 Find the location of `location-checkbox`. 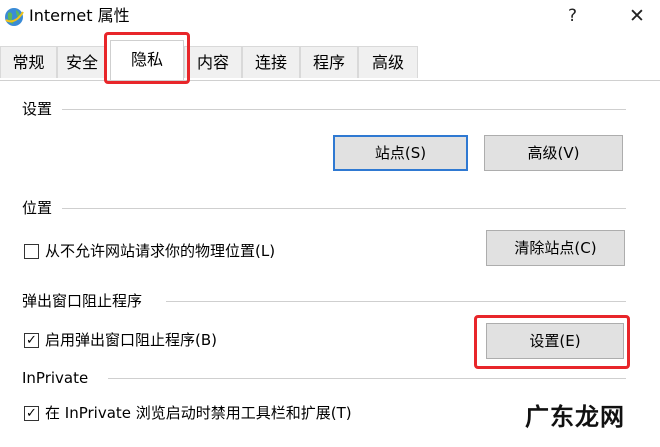

location-checkbox is located at coordinates (31, 251).